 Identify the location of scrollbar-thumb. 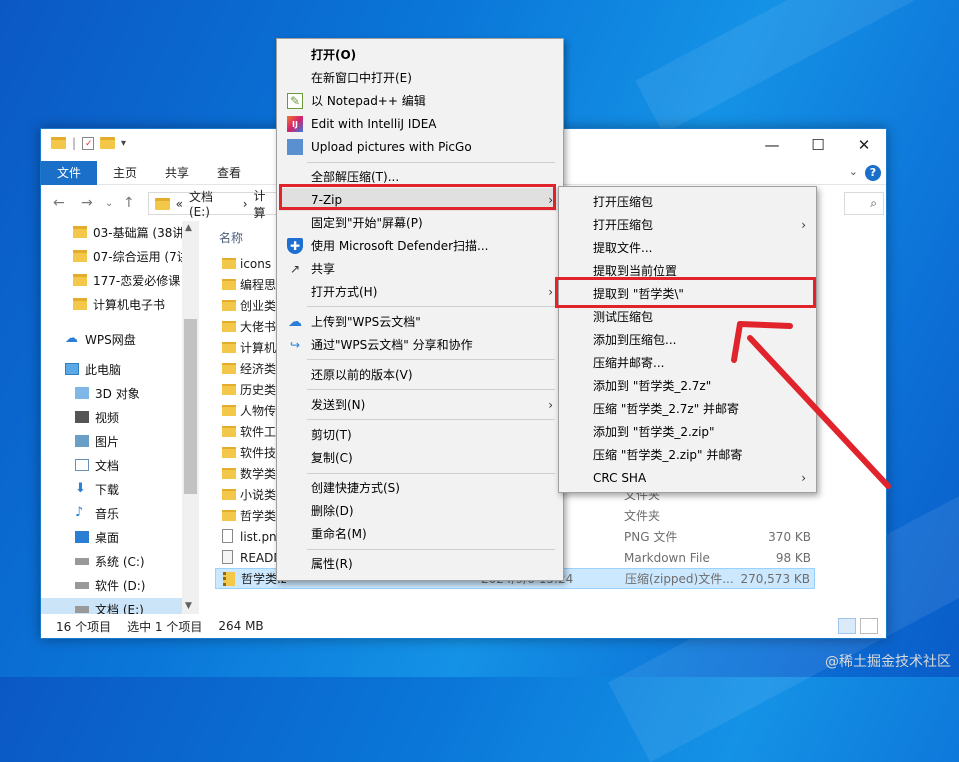
(190, 406).